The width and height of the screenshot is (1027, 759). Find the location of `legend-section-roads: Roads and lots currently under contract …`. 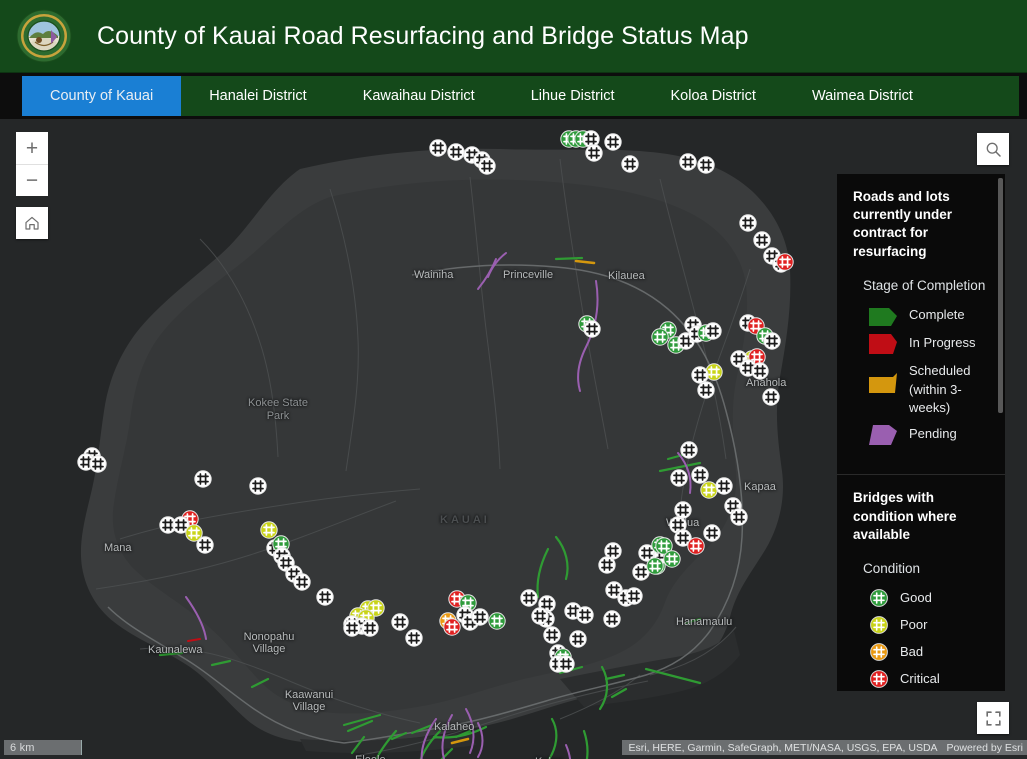

legend-section-roads: Roads and lots currently under contract … is located at coordinates (921, 325).